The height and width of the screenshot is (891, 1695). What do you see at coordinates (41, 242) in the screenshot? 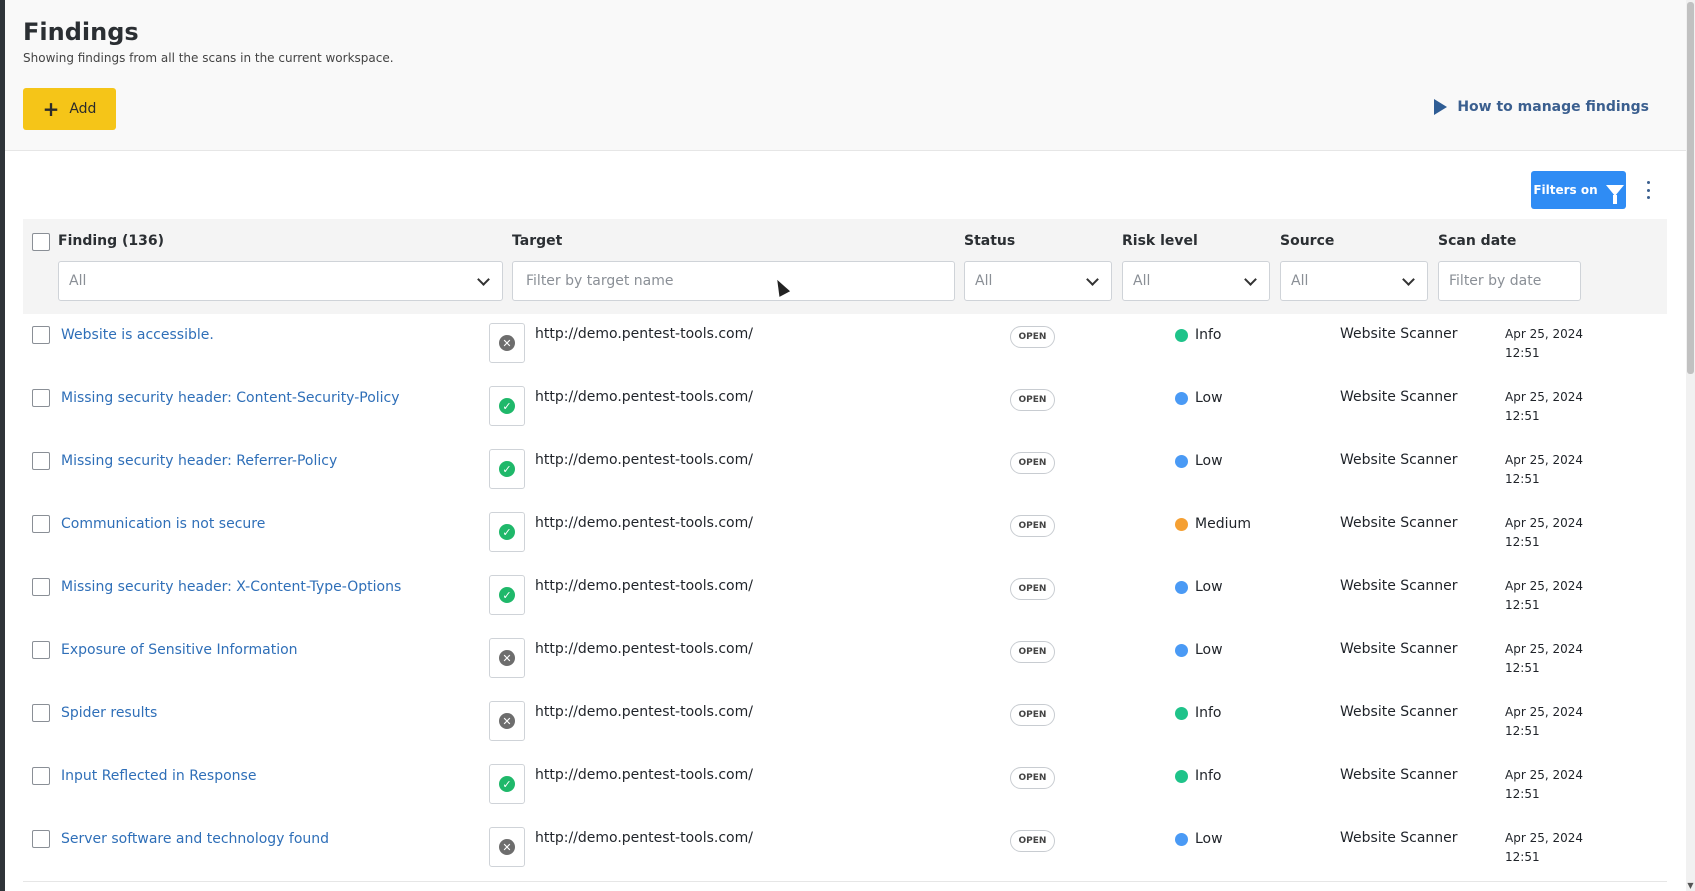
I see `select-all-checkbox` at bounding box center [41, 242].